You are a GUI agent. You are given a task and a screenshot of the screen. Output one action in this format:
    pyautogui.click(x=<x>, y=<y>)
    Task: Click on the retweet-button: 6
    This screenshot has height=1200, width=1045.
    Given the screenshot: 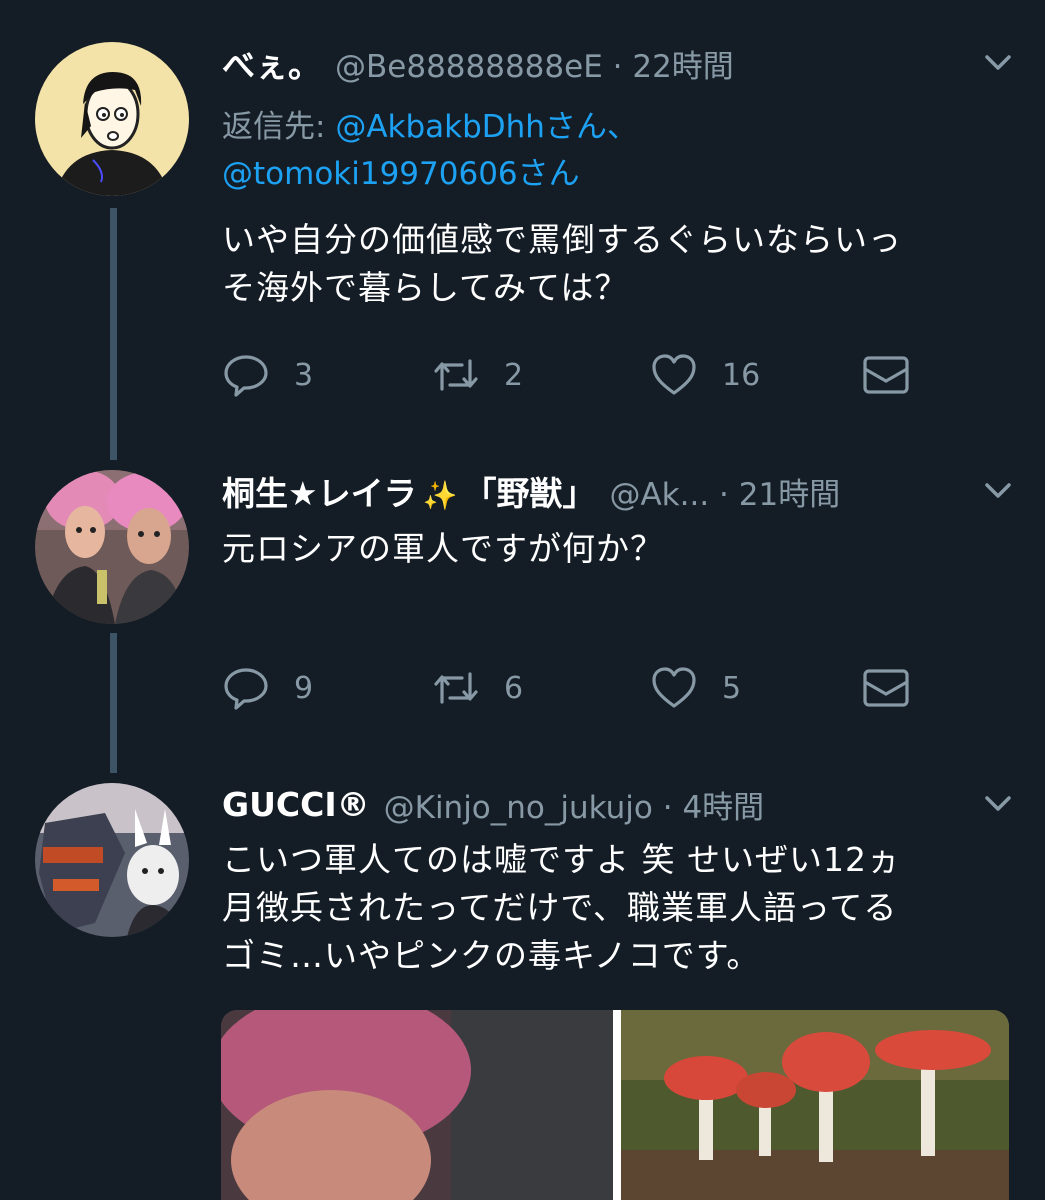 What is the action you would take?
    pyautogui.click(x=477, y=688)
    